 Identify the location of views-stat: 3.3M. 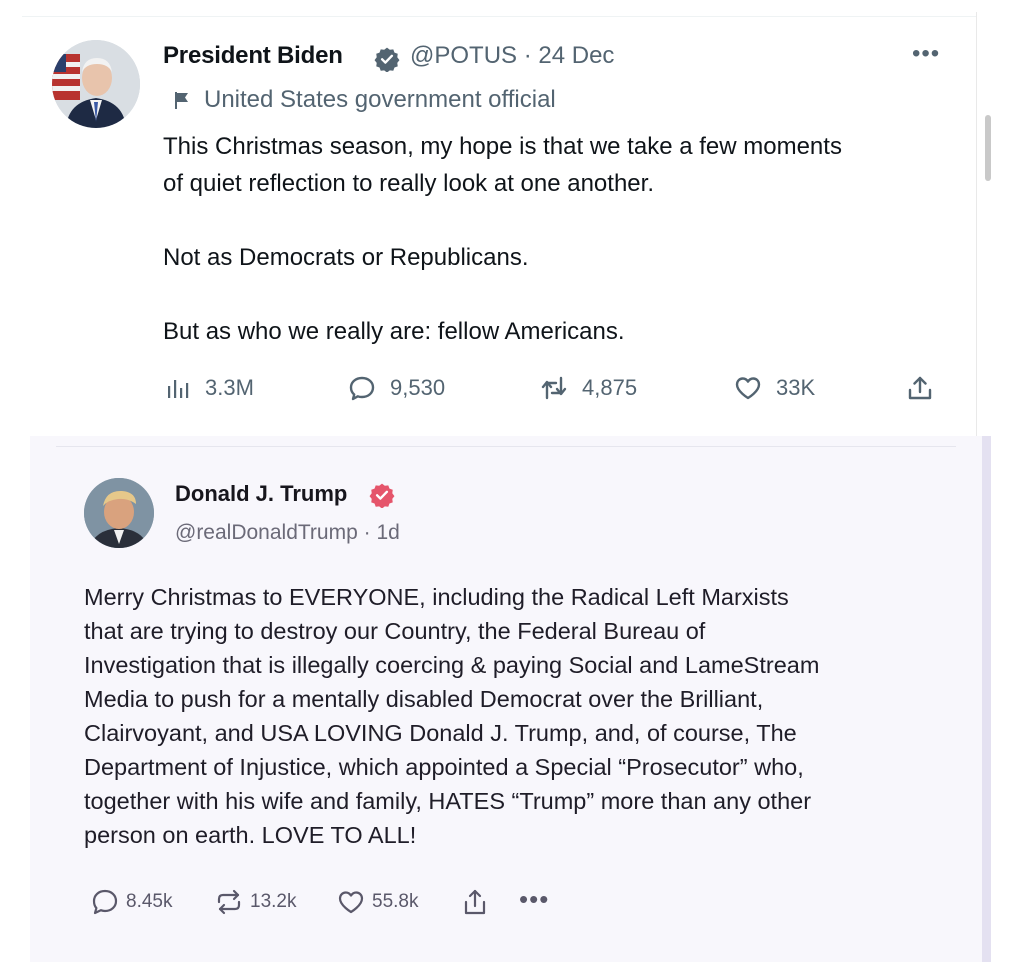
(208, 388).